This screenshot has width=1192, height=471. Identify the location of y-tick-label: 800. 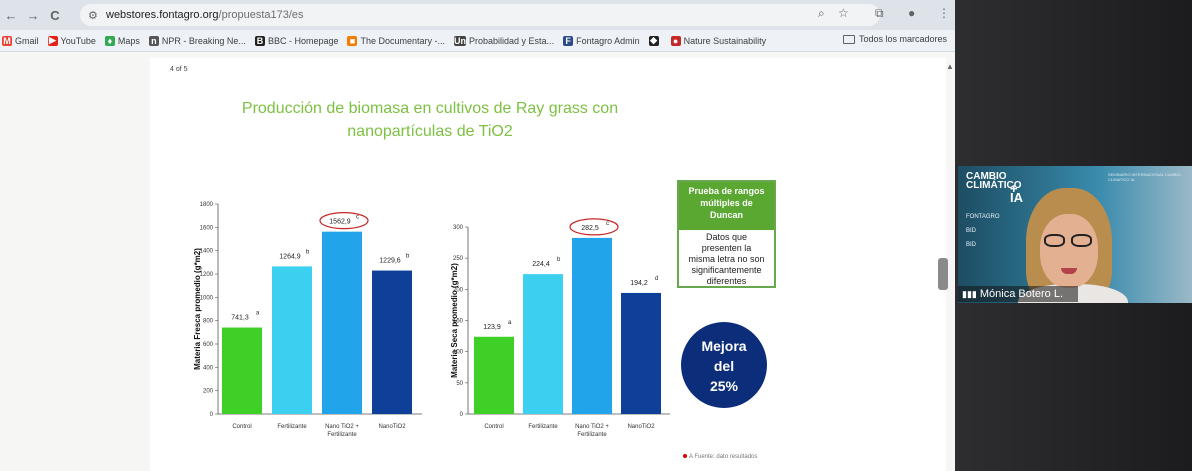
(208, 322).